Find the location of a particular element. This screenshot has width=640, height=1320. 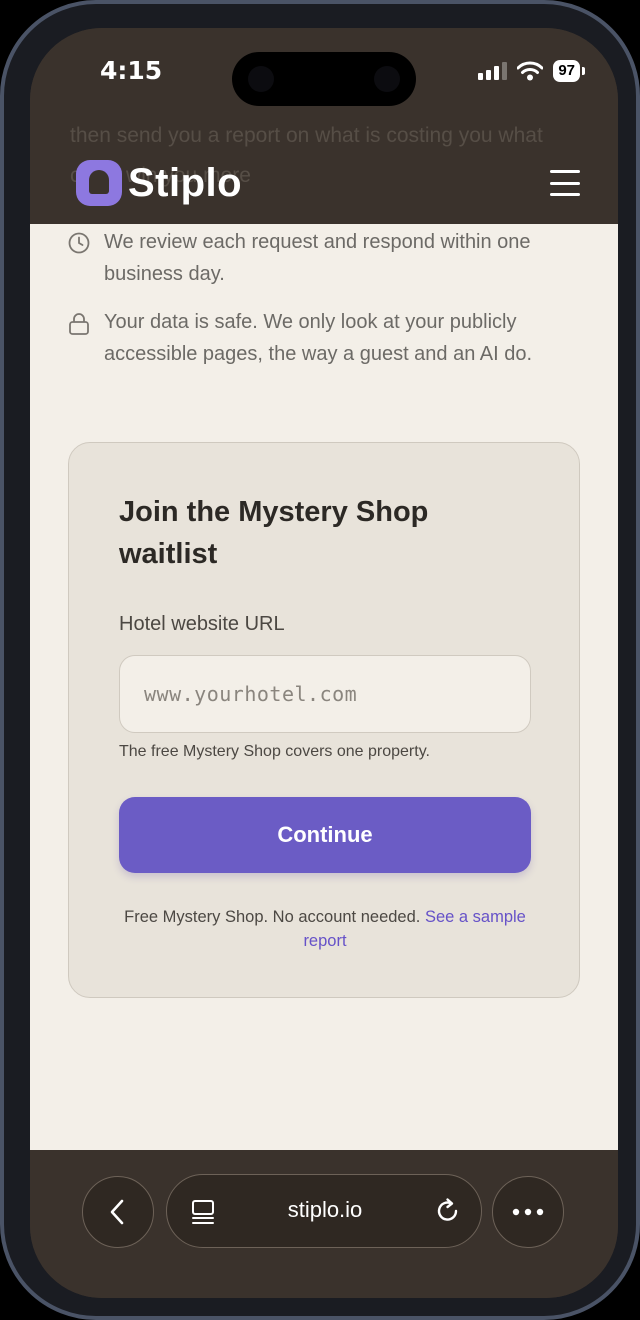

footnote-text: Free Mystery Shop. No account needed. is located at coordinates (274, 917).